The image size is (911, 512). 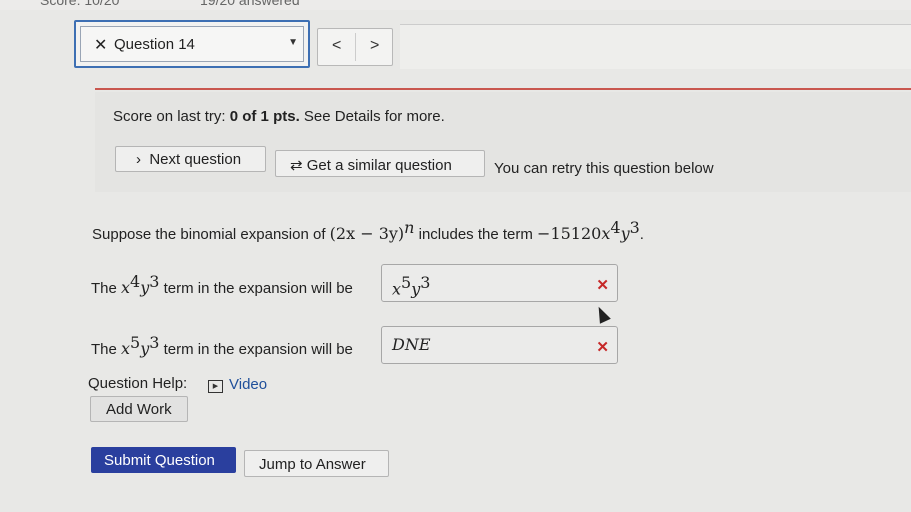 I want to click on similar-question-button: ⇄ Get a similar question, so click(x=380, y=163).